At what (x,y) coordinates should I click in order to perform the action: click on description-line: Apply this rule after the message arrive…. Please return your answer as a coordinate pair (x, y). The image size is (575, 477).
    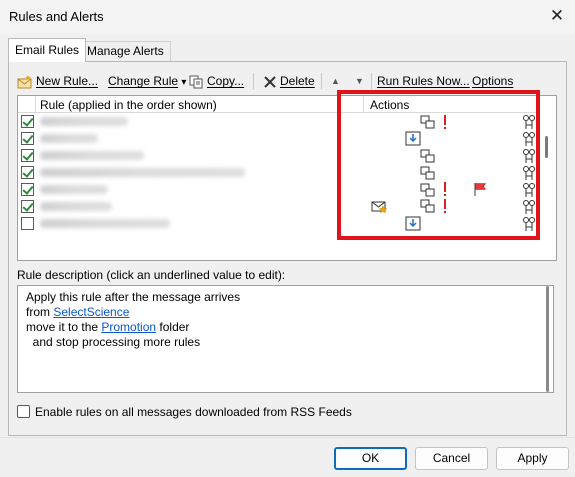
    Looking at the image, I should click on (133, 297).